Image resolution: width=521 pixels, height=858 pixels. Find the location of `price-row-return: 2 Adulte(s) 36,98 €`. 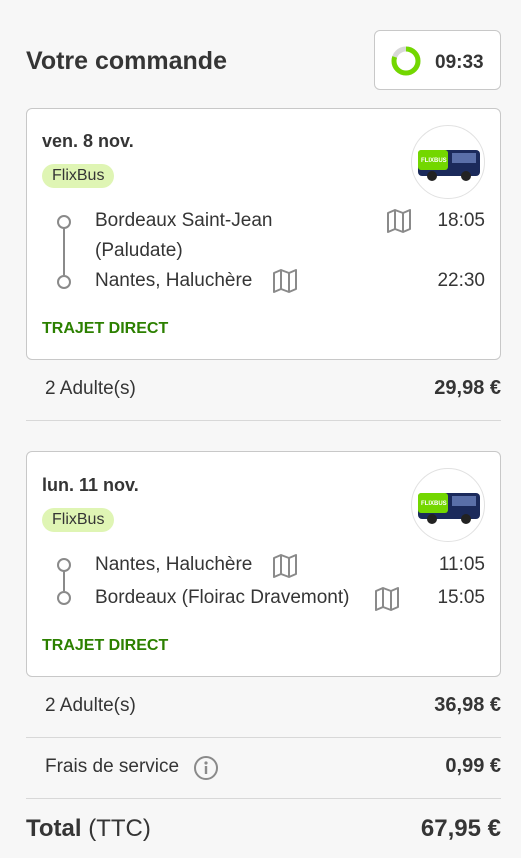

price-row-return: 2 Adulte(s) 36,98 € is located at coordinates (263, 707).